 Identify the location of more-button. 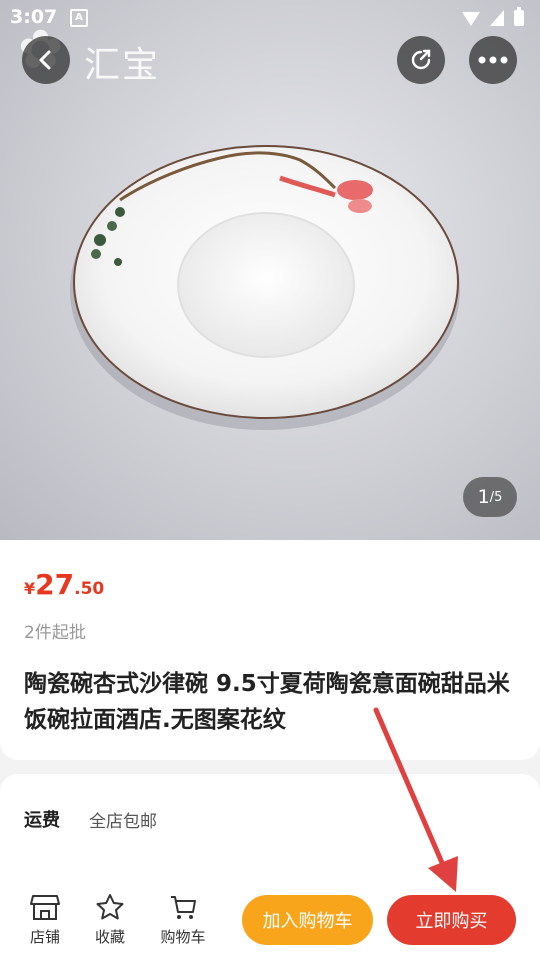
(493, 60).